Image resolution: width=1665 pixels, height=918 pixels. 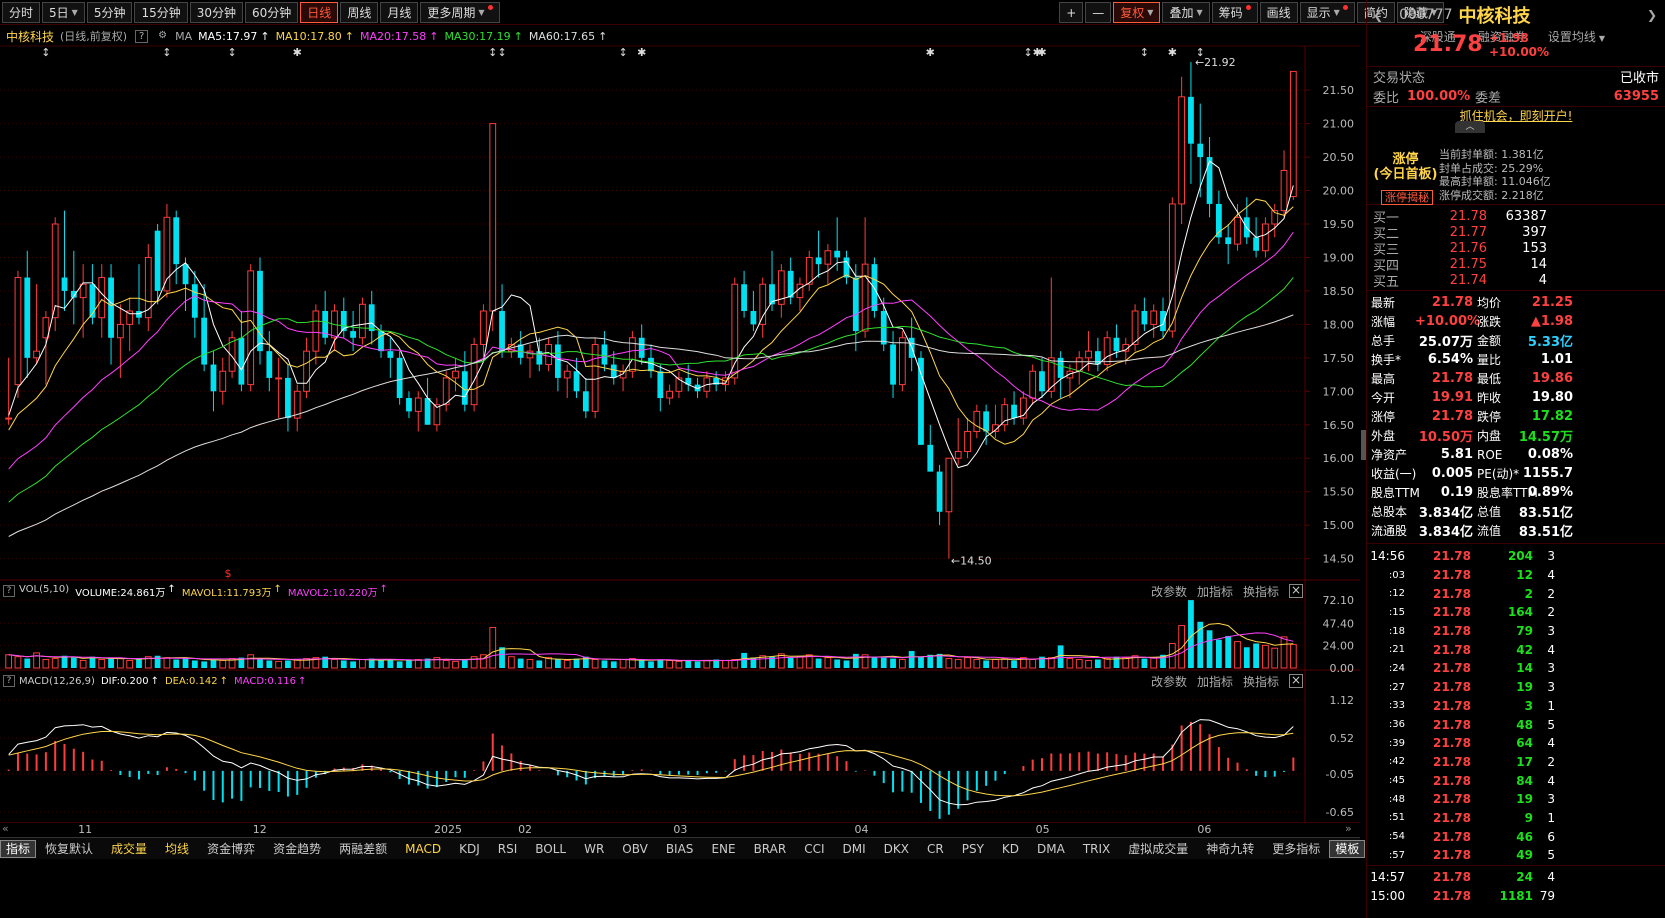 What do you see at coordinates (1445, 513) in the screenshot?
I see `stat-value: 3.834亿` at bounding box center [1445, 513].